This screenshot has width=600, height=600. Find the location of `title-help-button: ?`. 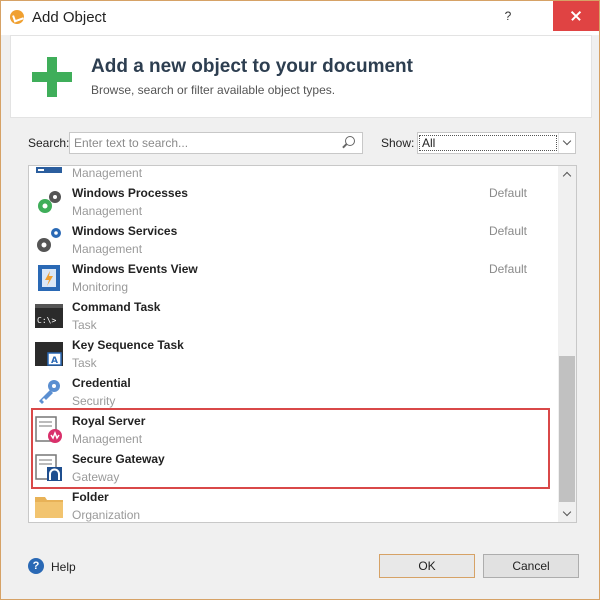

title-help-button: ? is located at coordinates (508, 16).